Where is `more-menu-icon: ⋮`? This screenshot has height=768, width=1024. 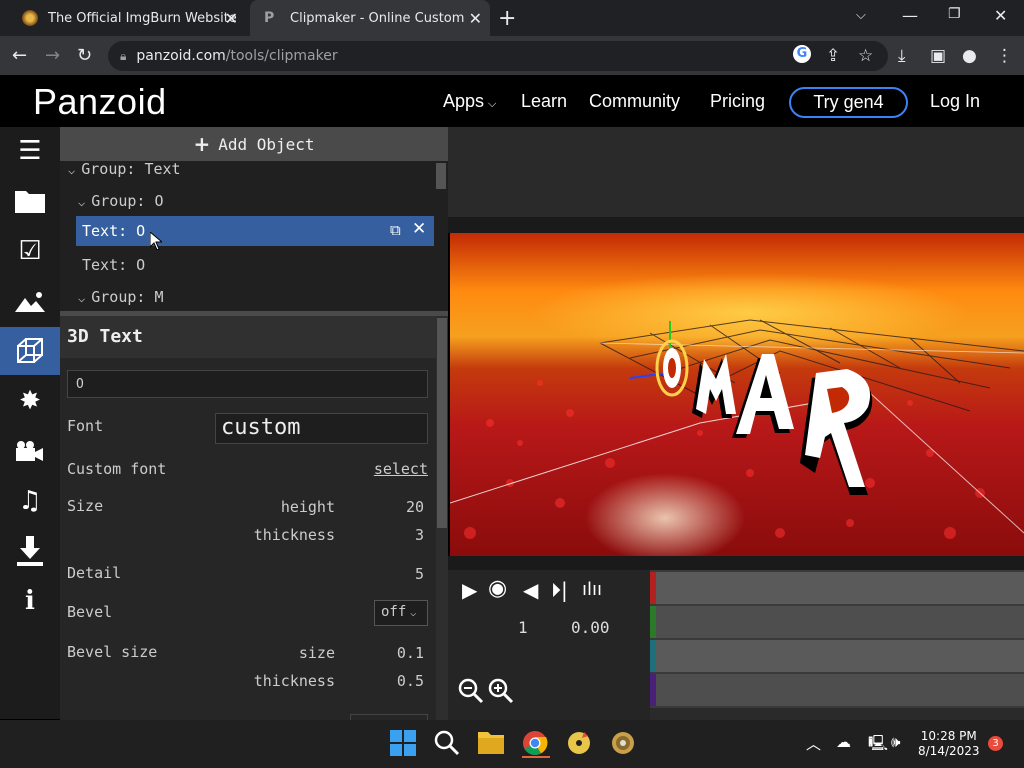
more-menu-icon: ⋮ is located at coordinates (1004, 56).